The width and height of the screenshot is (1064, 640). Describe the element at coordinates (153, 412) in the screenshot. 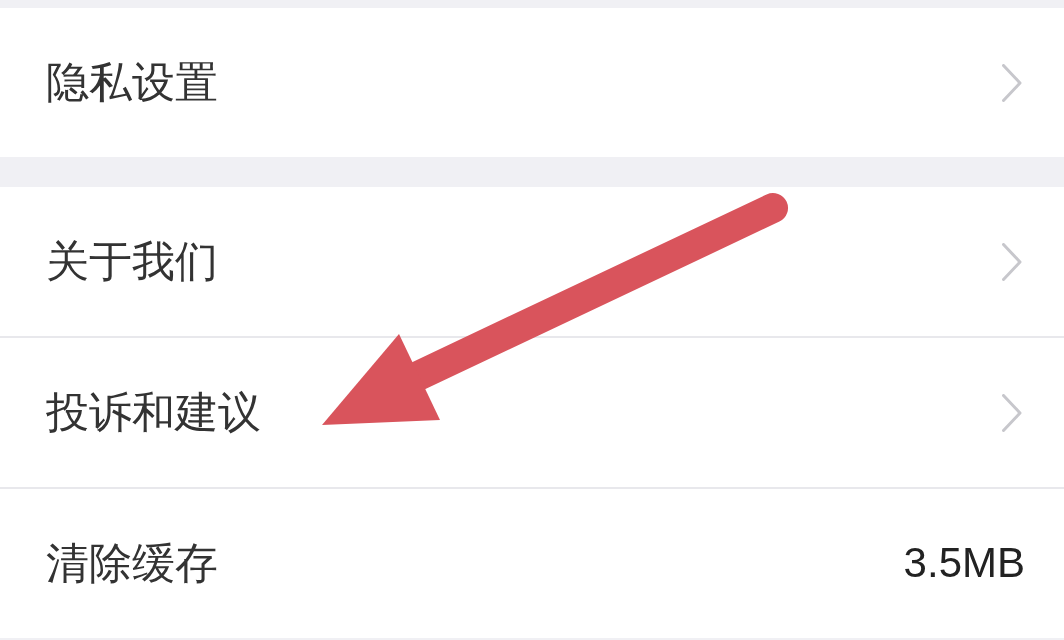

I see `menu-item-label: 投诉和建议` at that location.